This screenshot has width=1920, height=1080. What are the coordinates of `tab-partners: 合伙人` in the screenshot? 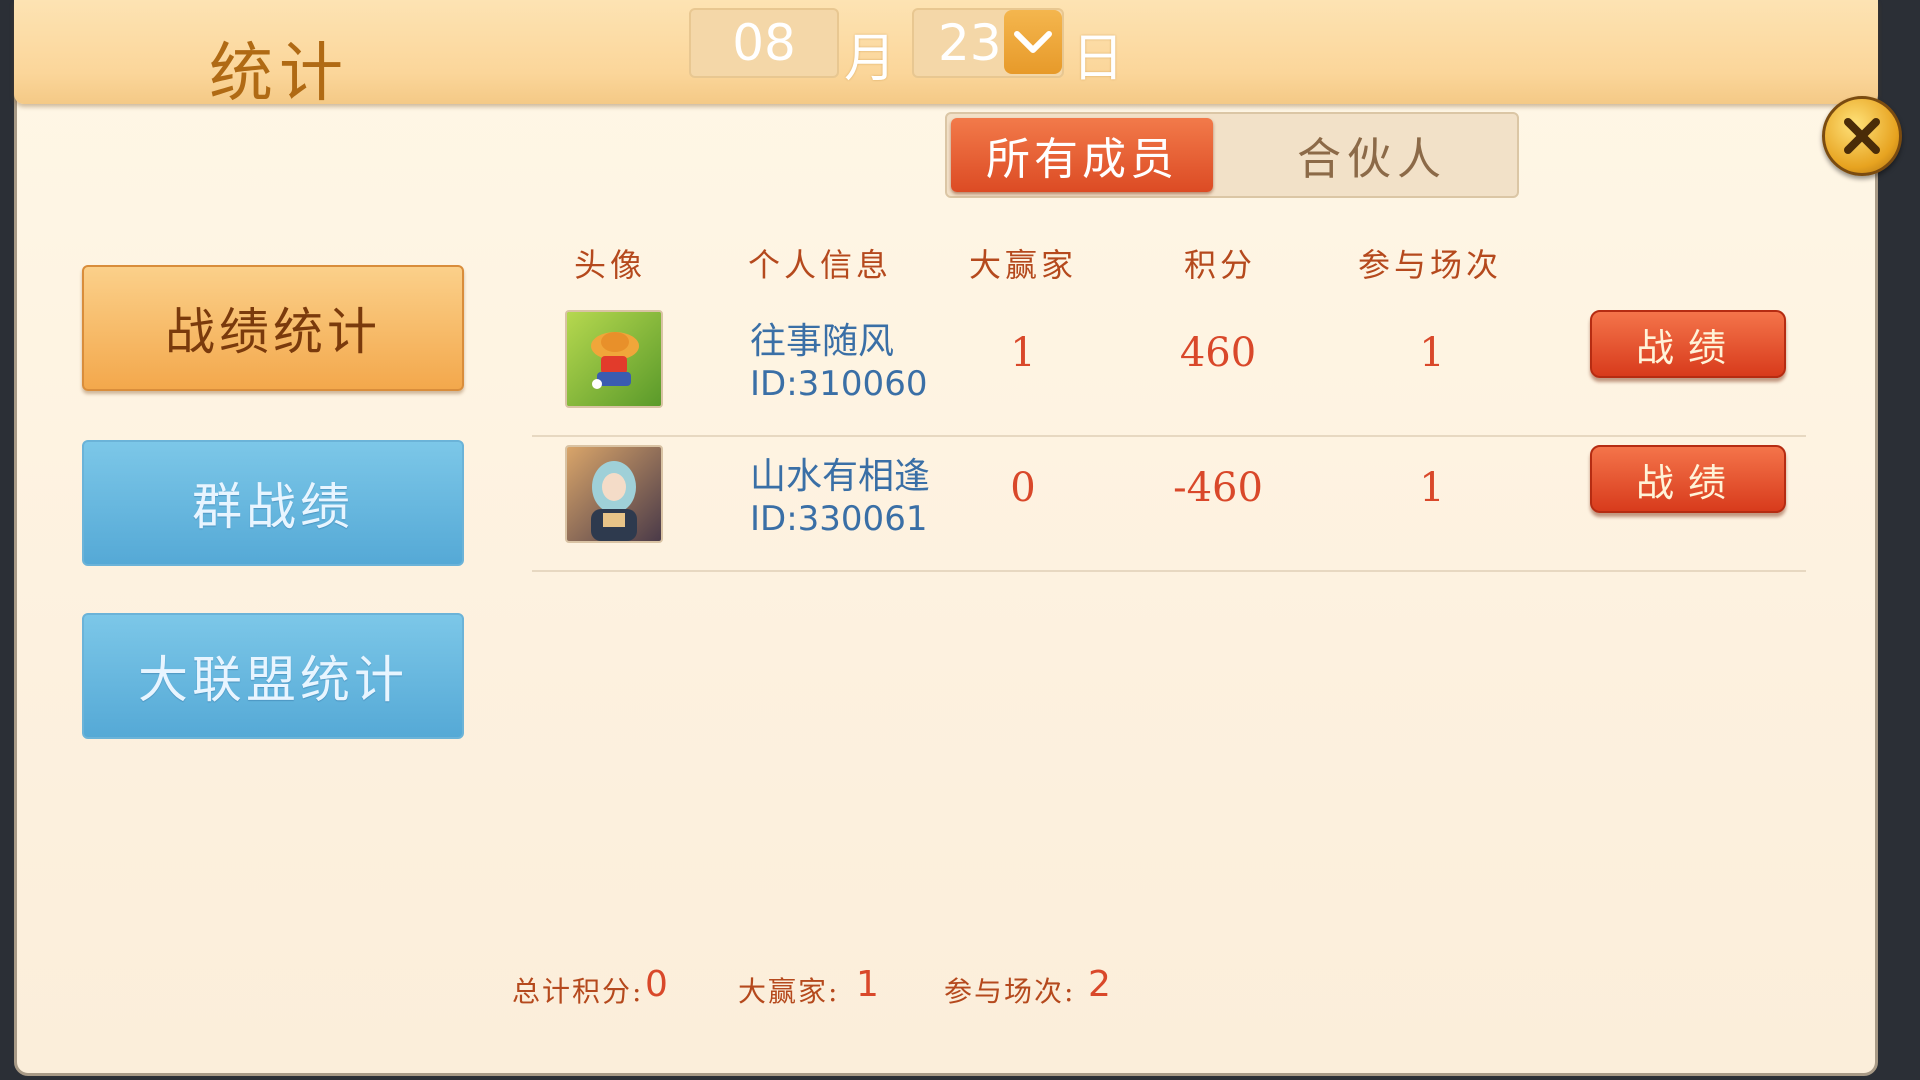 It's located at (1372, 155).